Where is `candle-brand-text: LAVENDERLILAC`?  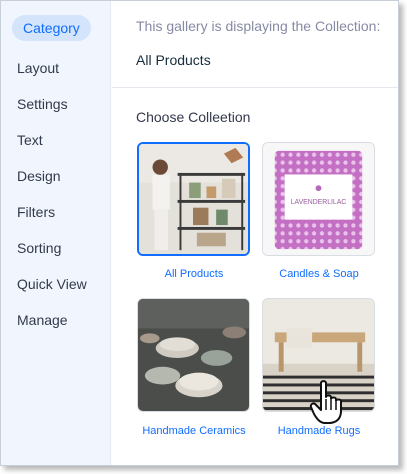 candle-brand-text: LAVENDERLILAC is located at coordinates (319, 202).